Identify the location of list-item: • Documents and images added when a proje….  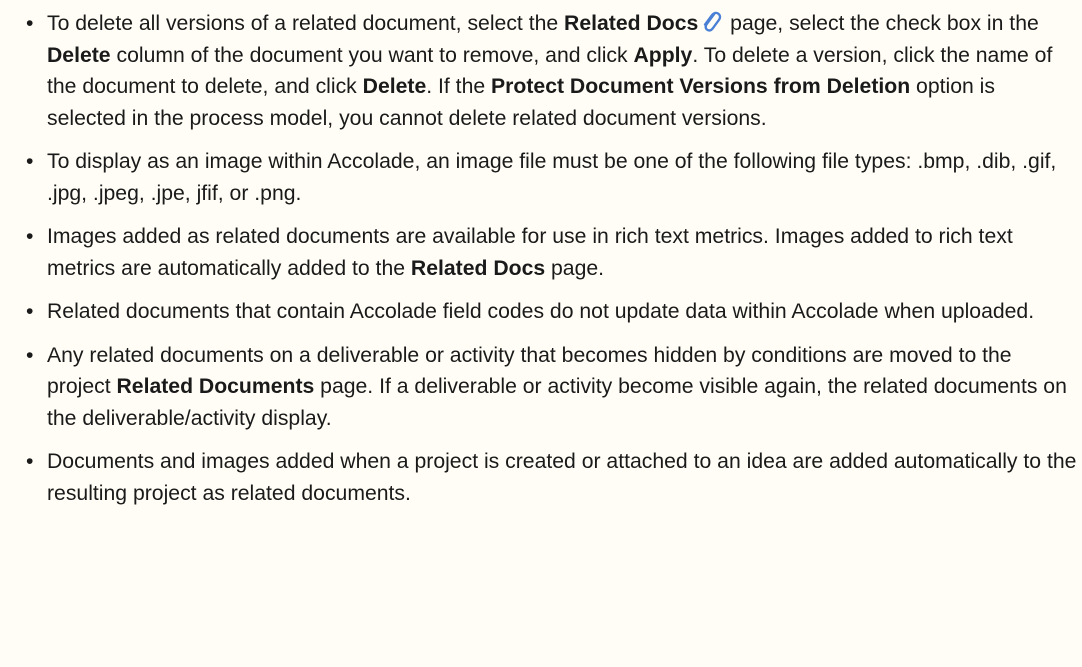
(551, 477).